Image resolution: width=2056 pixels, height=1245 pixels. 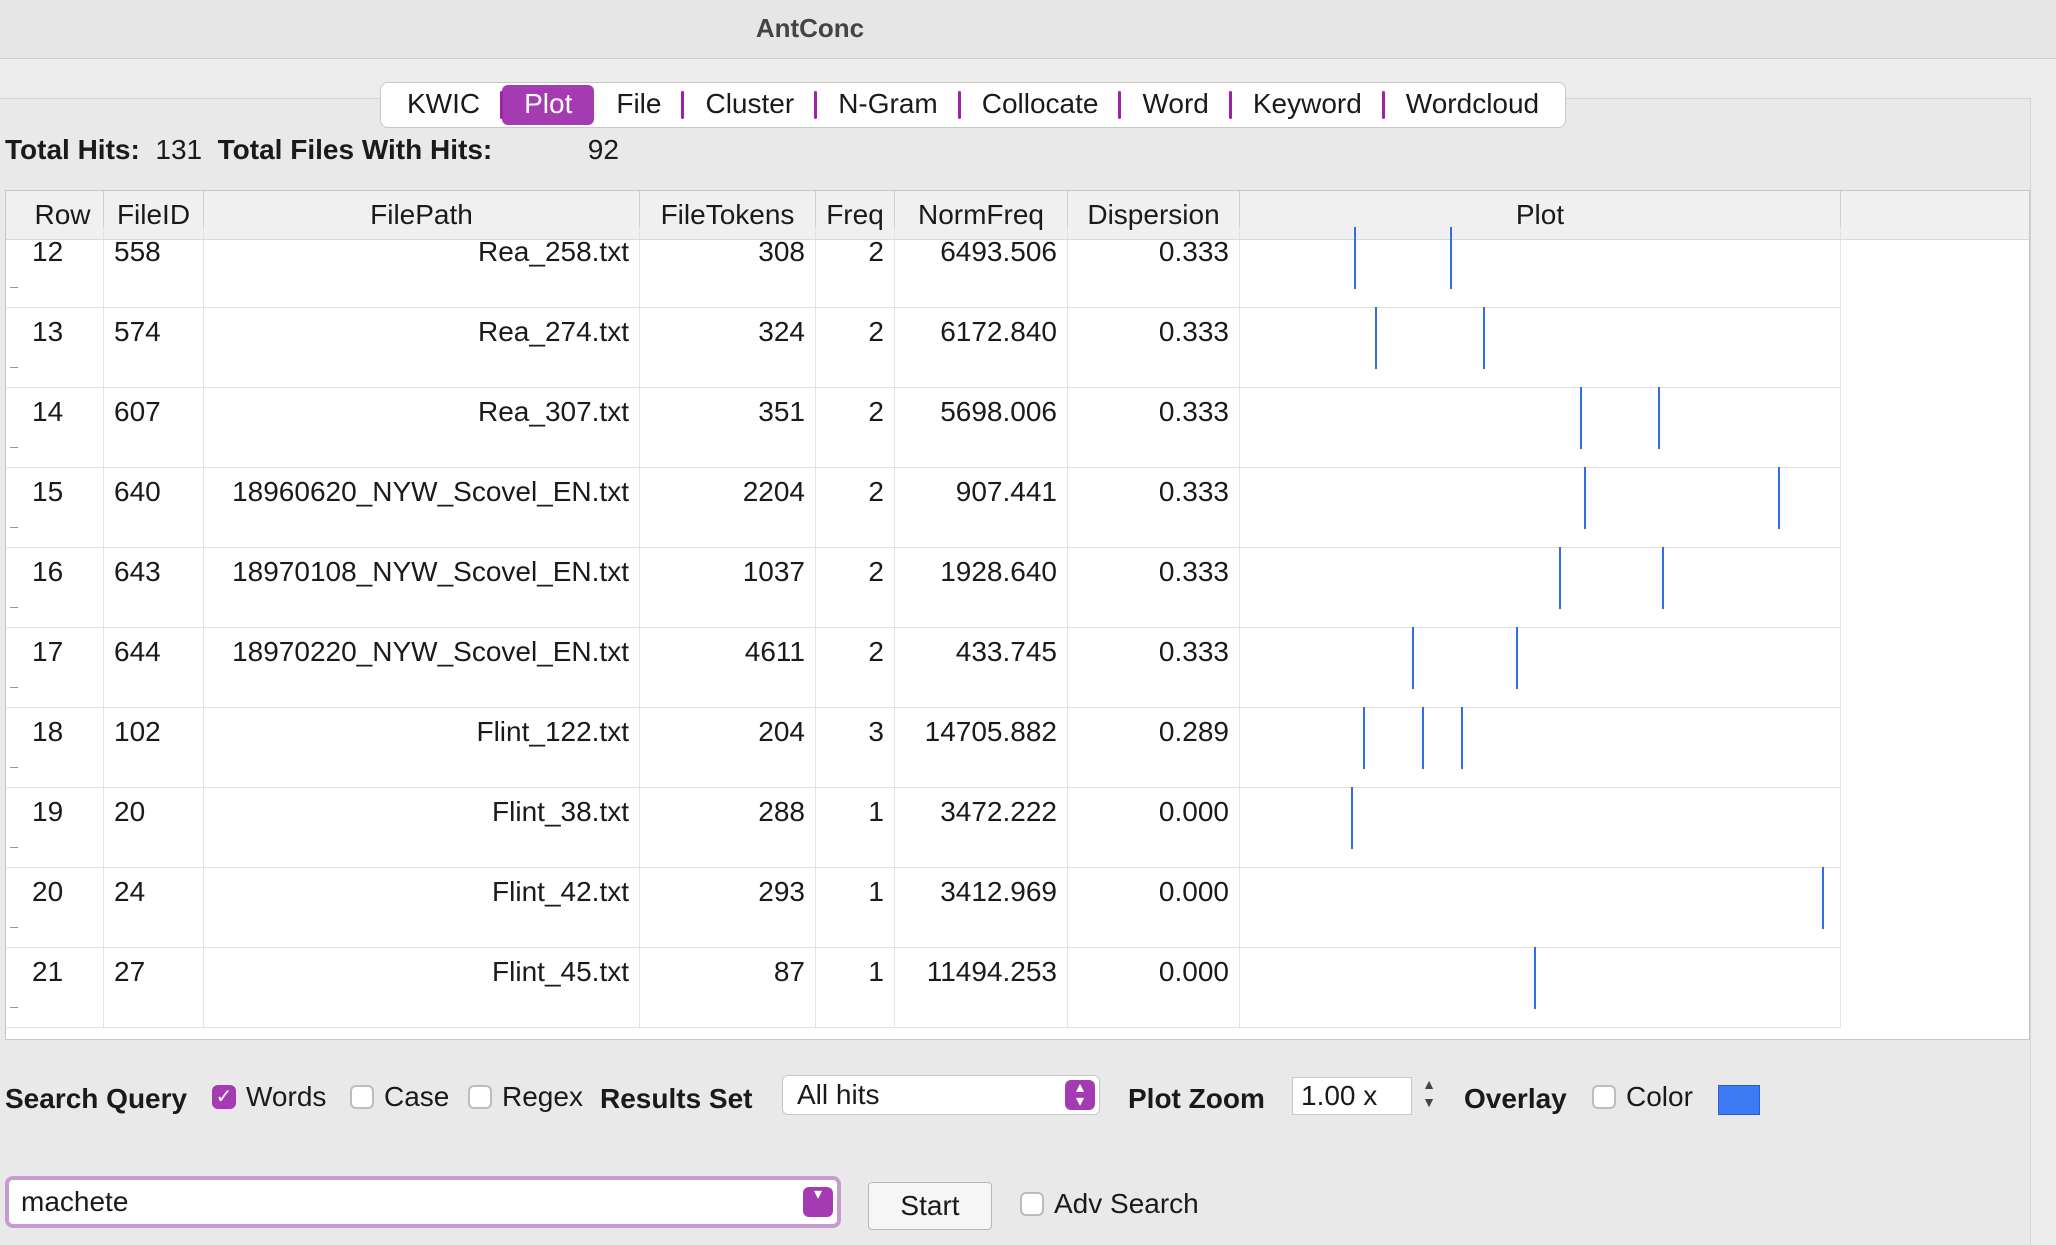 I want to click on results-set-value: All hits, so click(x=838, y=1094).